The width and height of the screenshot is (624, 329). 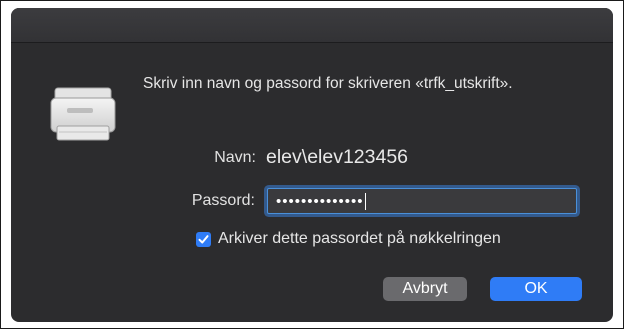 What do you see at coordinates (425, 289) in the screenshot?
I see `cancel-button: Avbryt` at bounding box center [425, 289].